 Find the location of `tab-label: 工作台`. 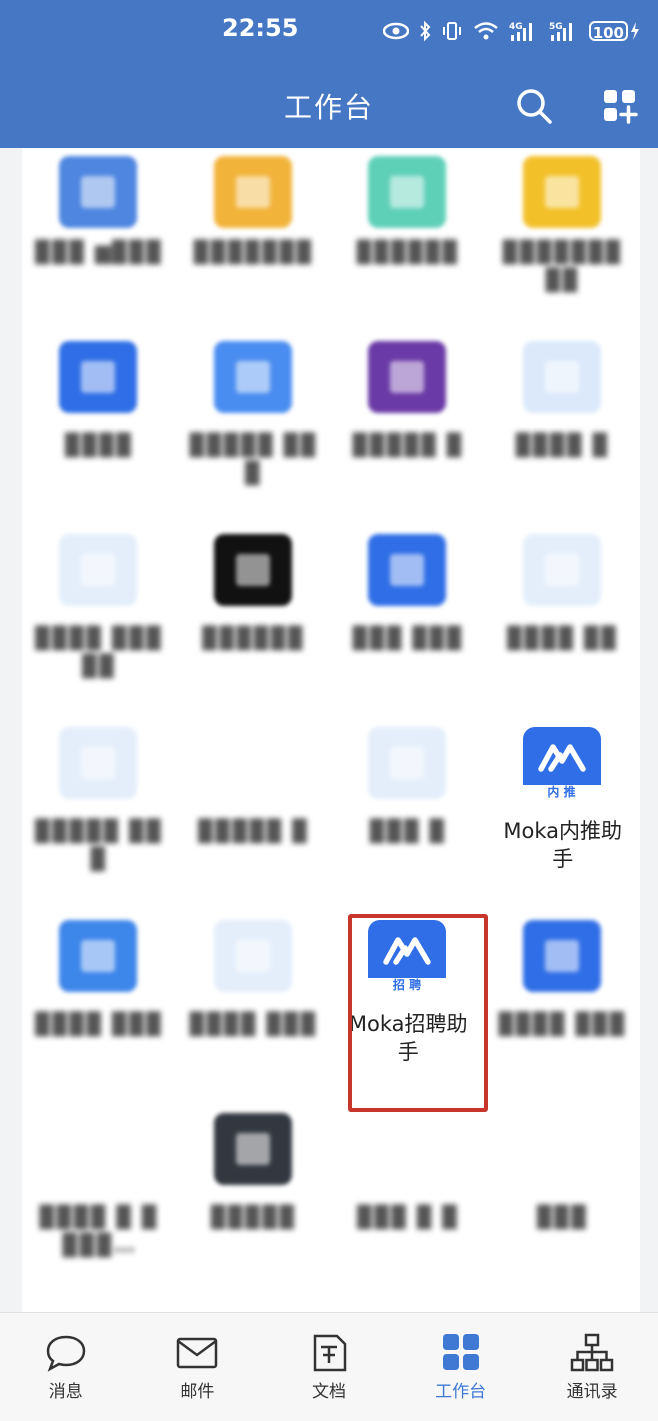

tab-label: 工作台 is located at coordinates (461, 1392).